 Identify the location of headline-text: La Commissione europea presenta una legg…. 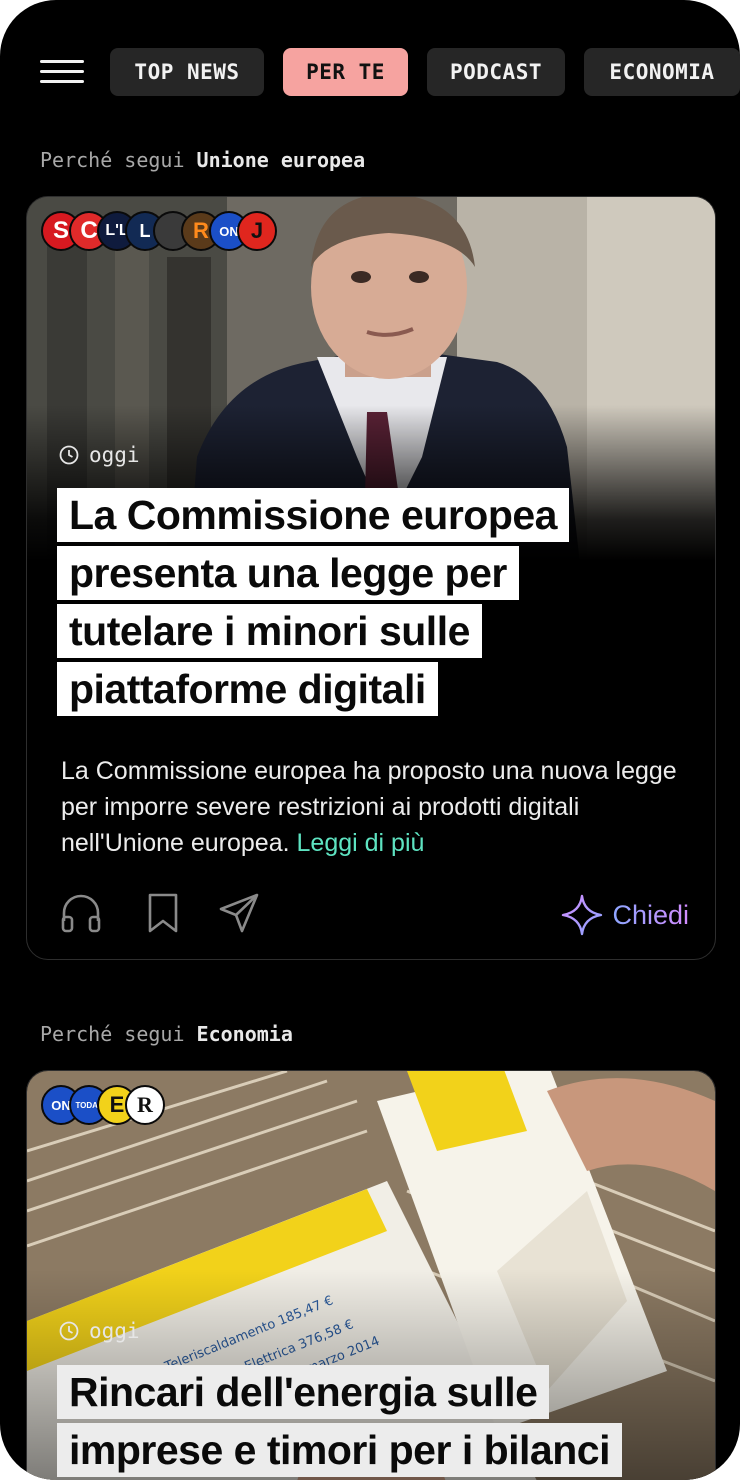
(313, 602).